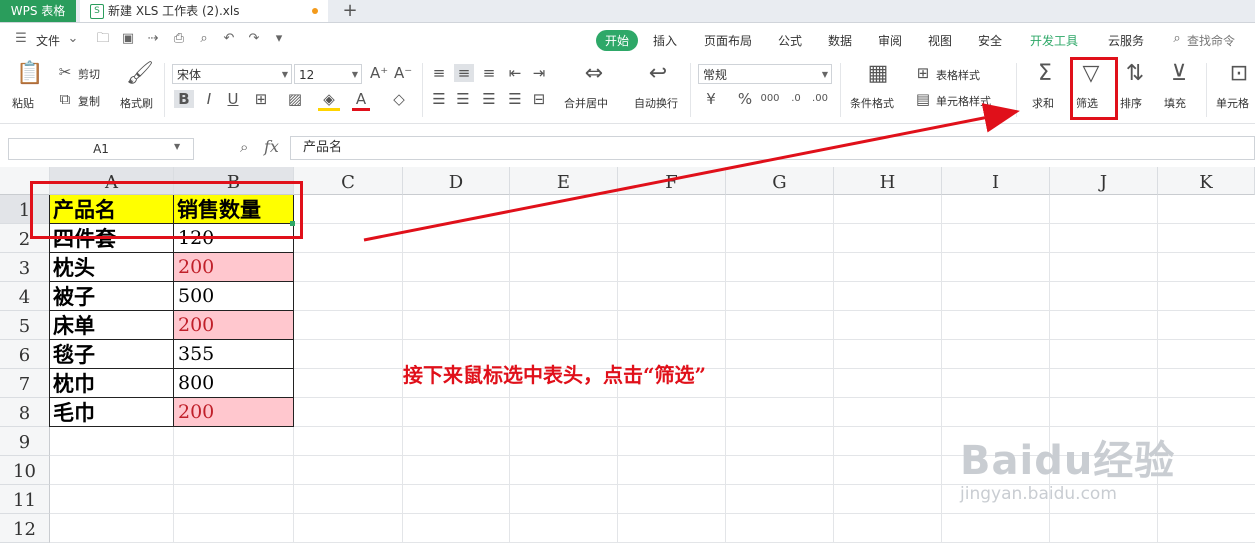 This screenshot has height=550, width=1255. I want to click on watermark-url: jingyan.baidu.com, so click(1038, 494).